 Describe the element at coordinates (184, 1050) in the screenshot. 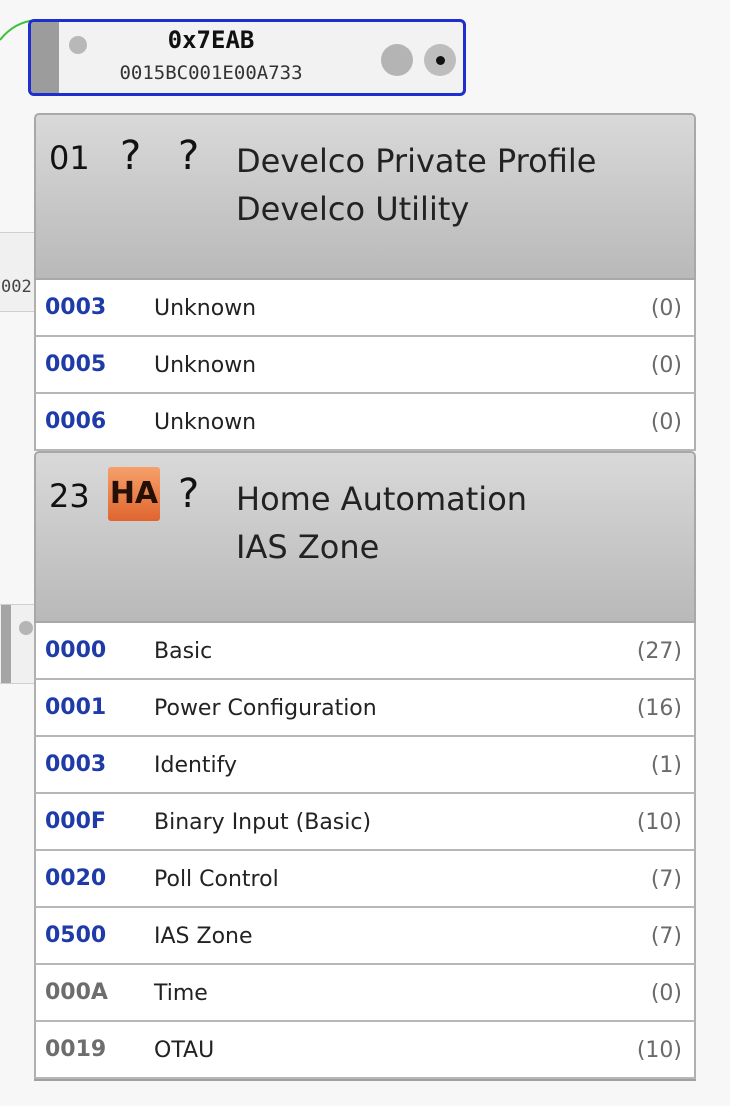

I see `cluster-name: OTAU` at that location.